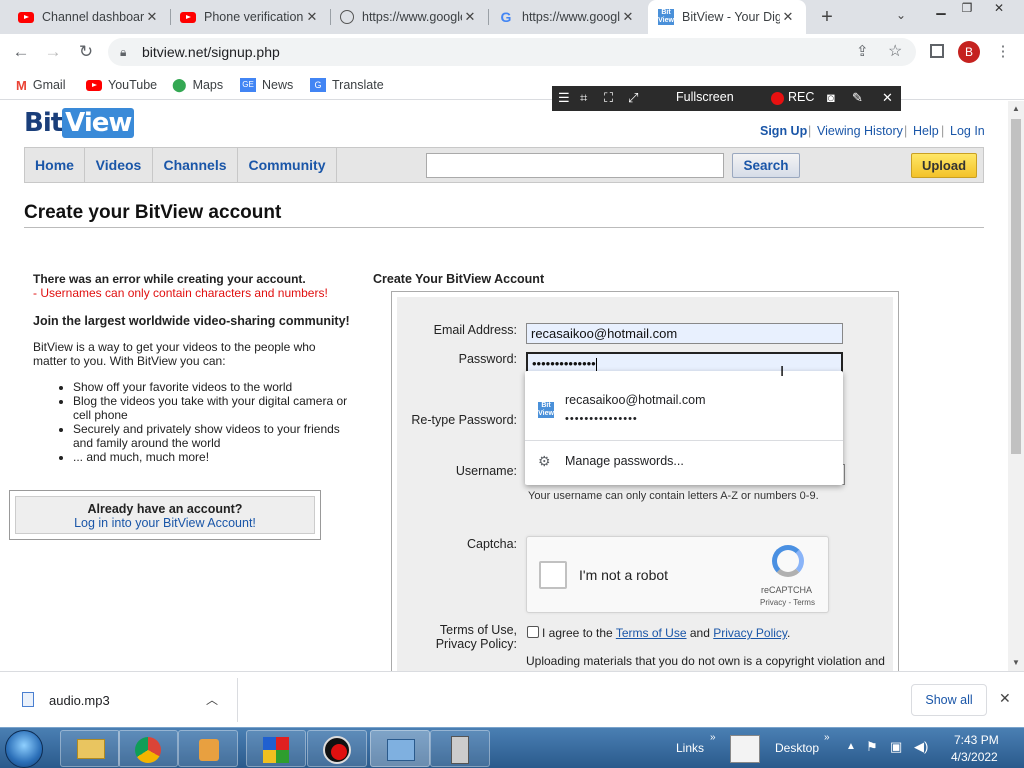 This screenshot has width=1024, height=768. I want to click on show-all-button: Show all, so click(949, 700).